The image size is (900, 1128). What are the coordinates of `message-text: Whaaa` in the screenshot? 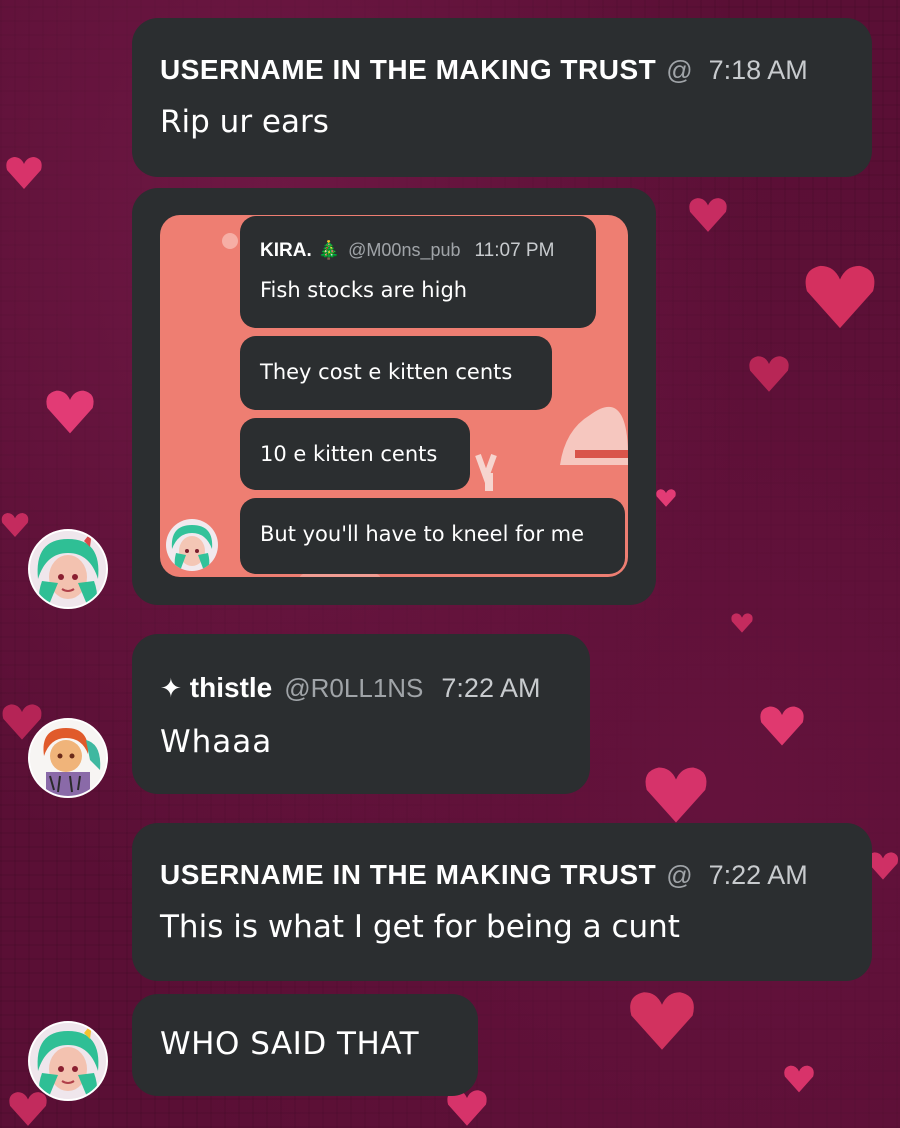 It's located at (216, 742).